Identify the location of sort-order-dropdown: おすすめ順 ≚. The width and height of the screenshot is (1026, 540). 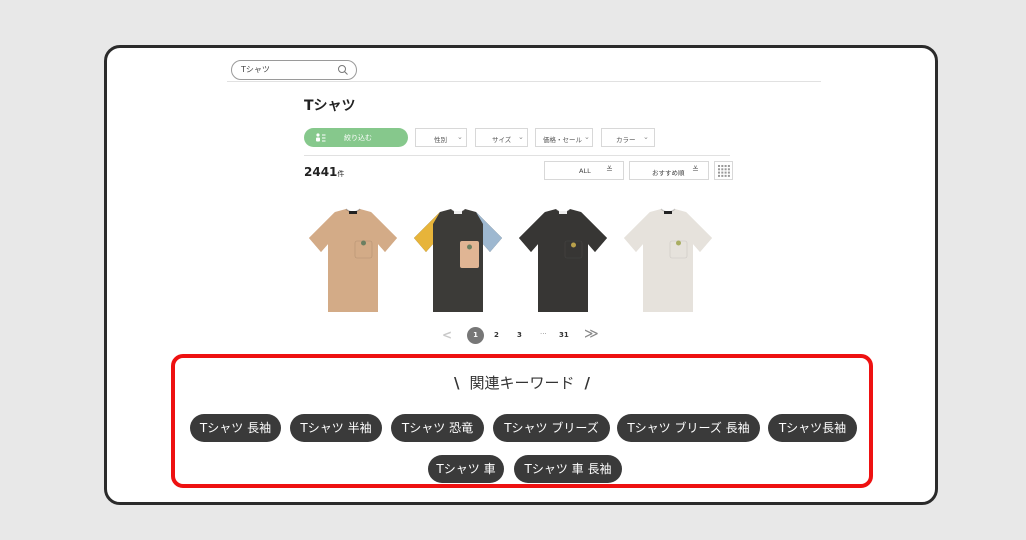
(669, 170).